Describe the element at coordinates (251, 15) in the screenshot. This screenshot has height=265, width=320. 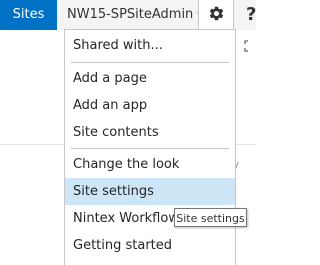
I see `help-icon: ?` at that location.